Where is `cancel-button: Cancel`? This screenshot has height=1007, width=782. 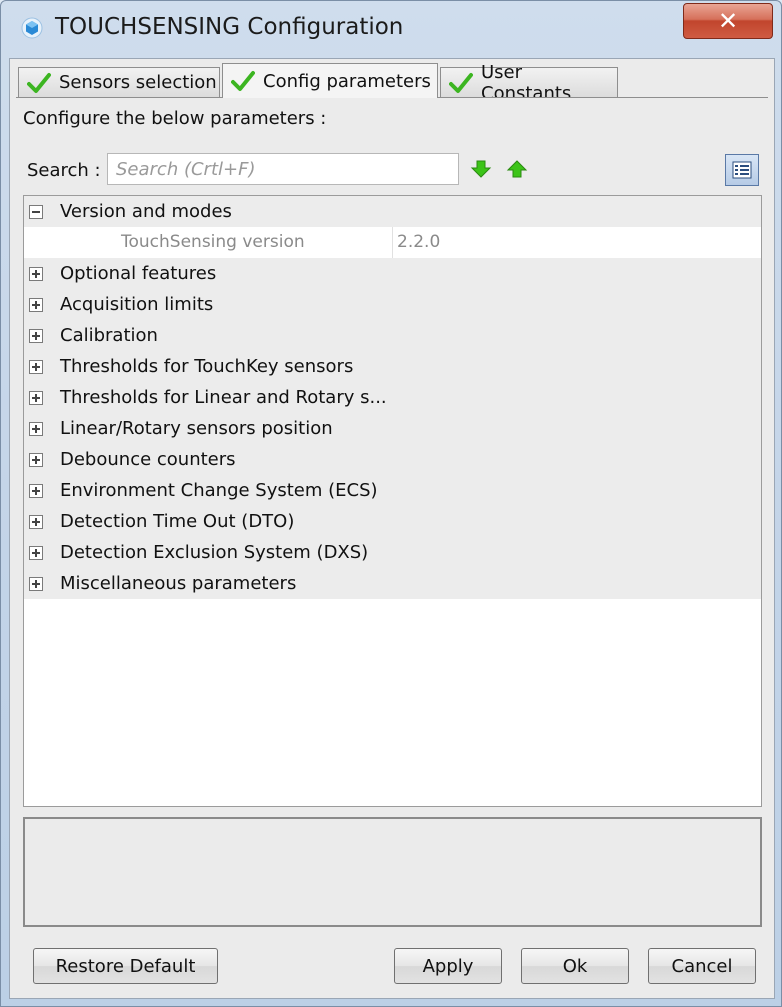 cancel-button: Cancel is located at coordinates (702, 966).